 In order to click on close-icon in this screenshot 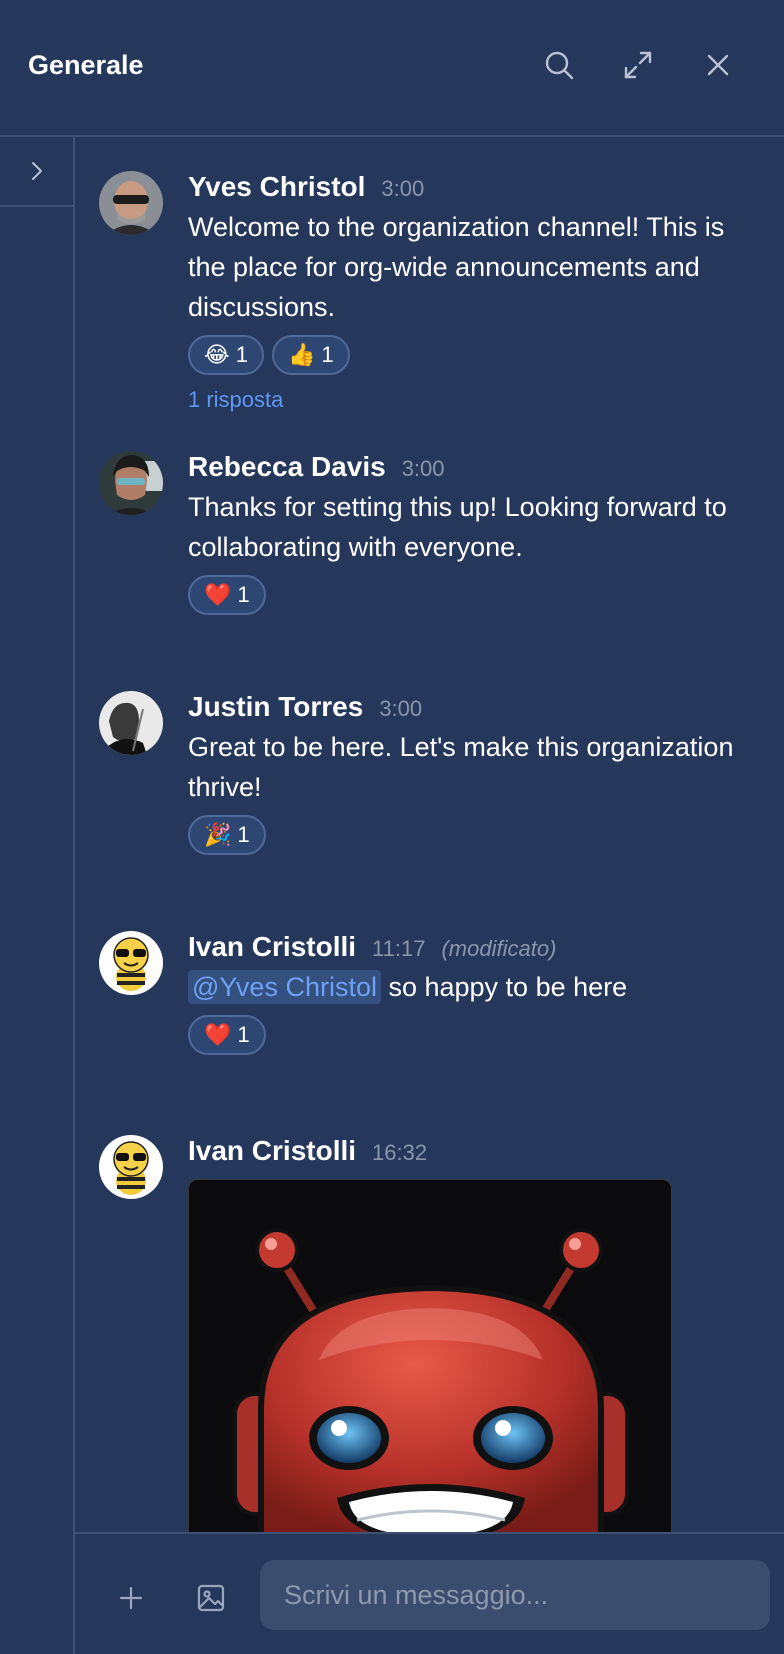, I will do `click(718, 65)`.